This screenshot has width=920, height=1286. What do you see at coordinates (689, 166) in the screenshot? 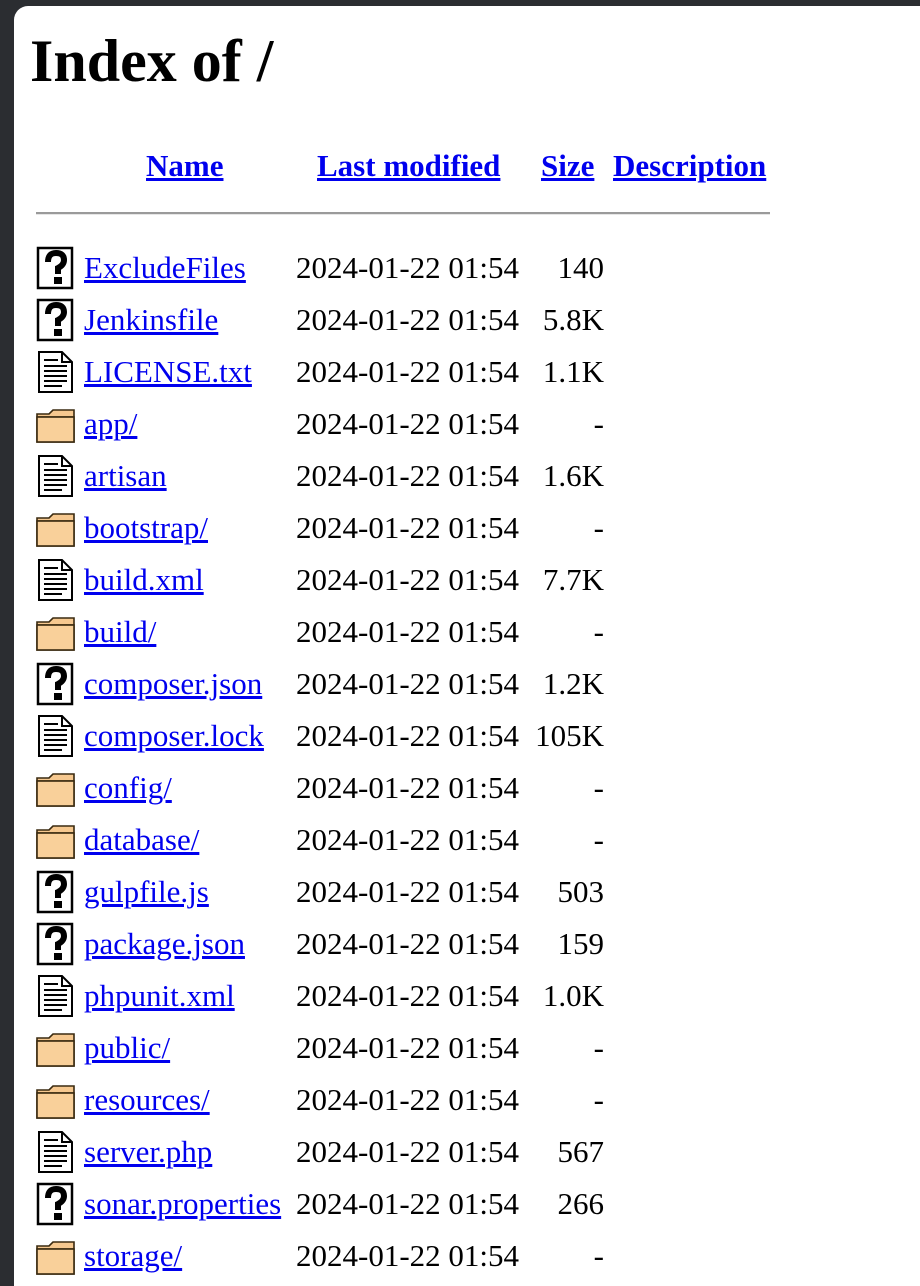
I see `sort-by-description-link: Description` at bounding box center [689, 166].